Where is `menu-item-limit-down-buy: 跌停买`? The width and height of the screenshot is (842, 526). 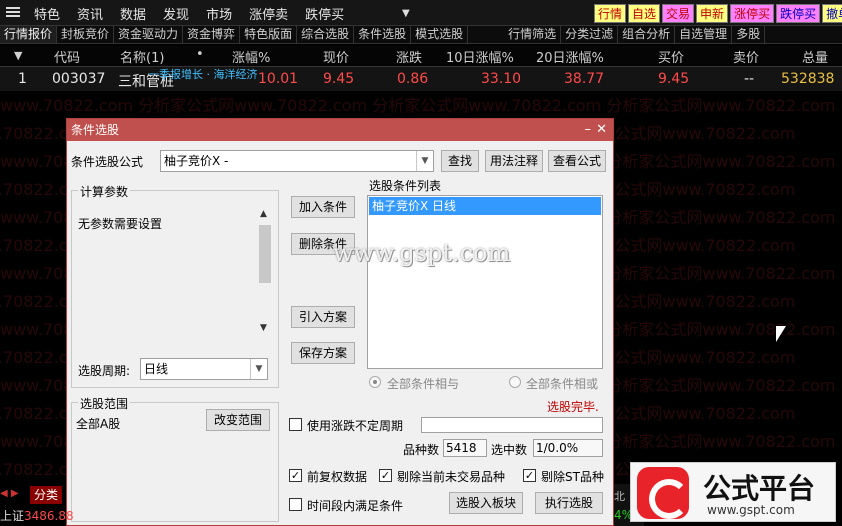
menu-item-limit-down-buy: 跌停买 is located at coordinates (324, 13).